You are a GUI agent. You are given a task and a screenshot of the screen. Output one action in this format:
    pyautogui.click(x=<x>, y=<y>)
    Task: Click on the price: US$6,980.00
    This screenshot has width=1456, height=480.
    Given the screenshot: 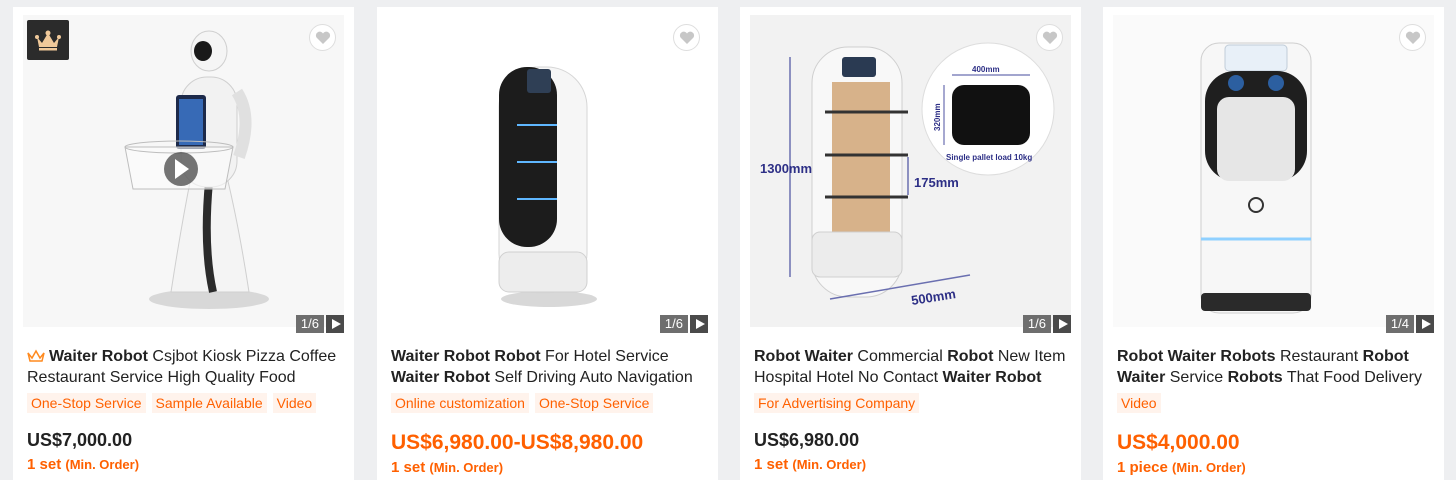 What is the action you would take?
    pyautogui.click(x=807, y=440)
    